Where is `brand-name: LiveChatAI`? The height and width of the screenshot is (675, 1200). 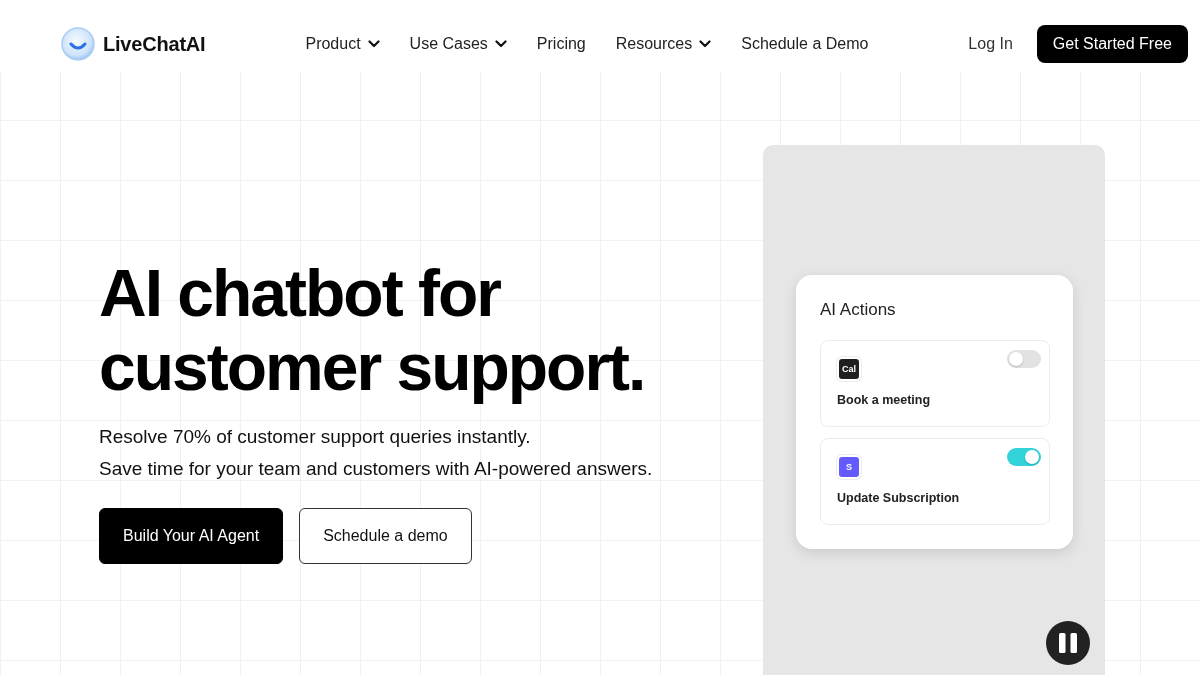
brand-name: LiveChatAI is located at coordinates (154, 44).